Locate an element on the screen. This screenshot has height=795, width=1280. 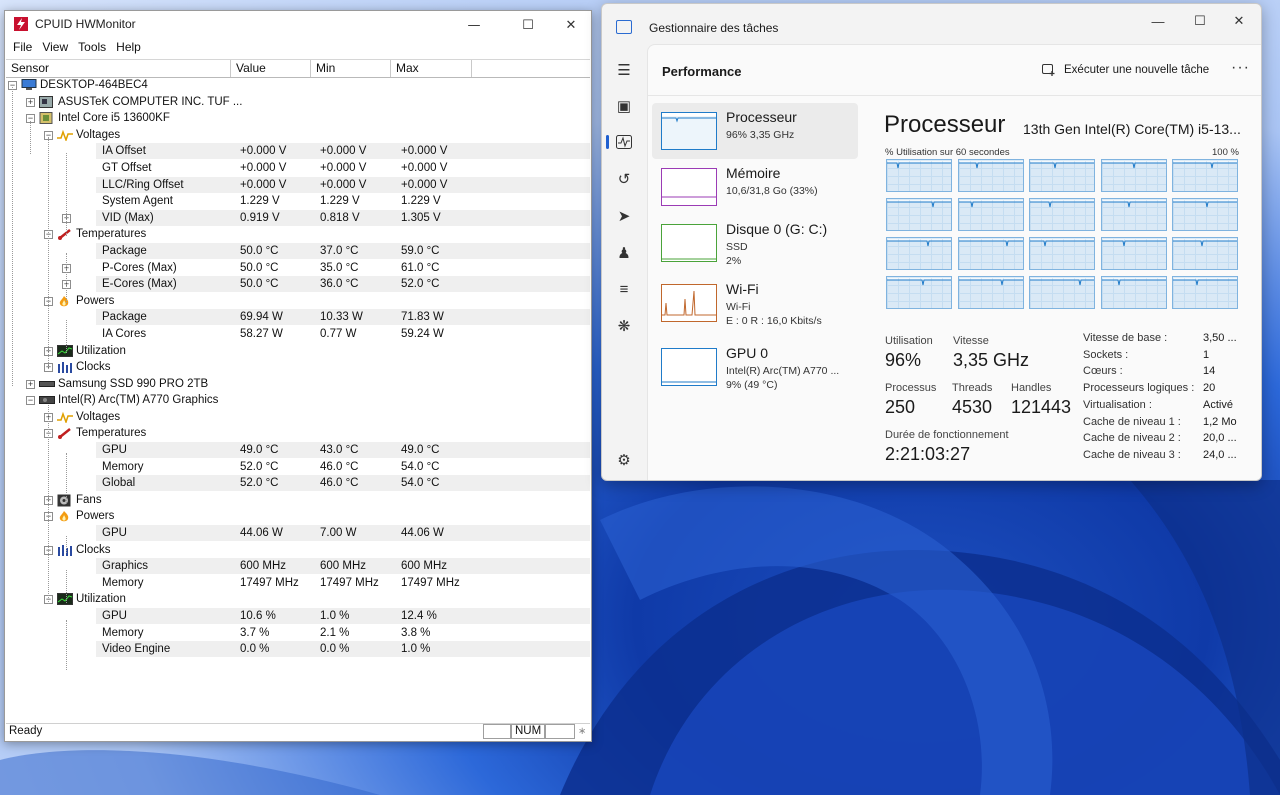
status-bar: Ready NUM ∗ is located at coordinates (298, 731).